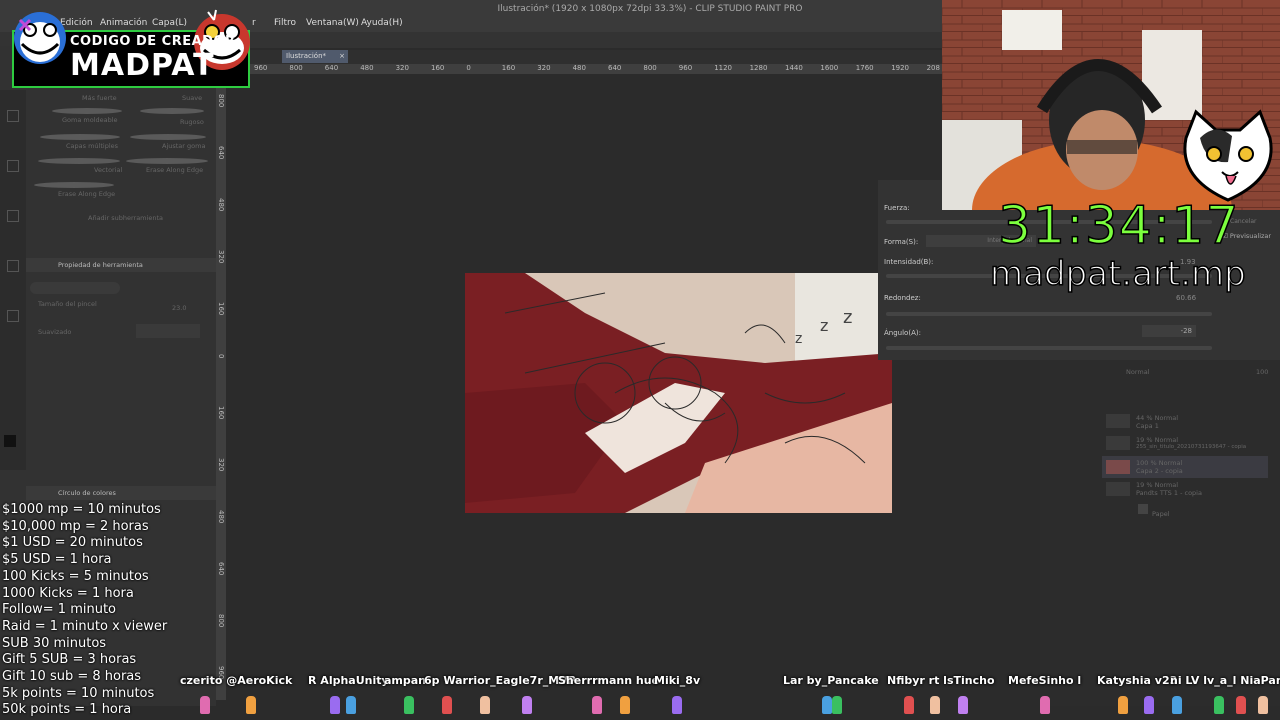 The height and width of the screenshot is (720, 1280). What do you see at coordinates (169, 23) in the screenshot?
I see `menu-capa: Capa(L)` at bounding box center [169, 23].